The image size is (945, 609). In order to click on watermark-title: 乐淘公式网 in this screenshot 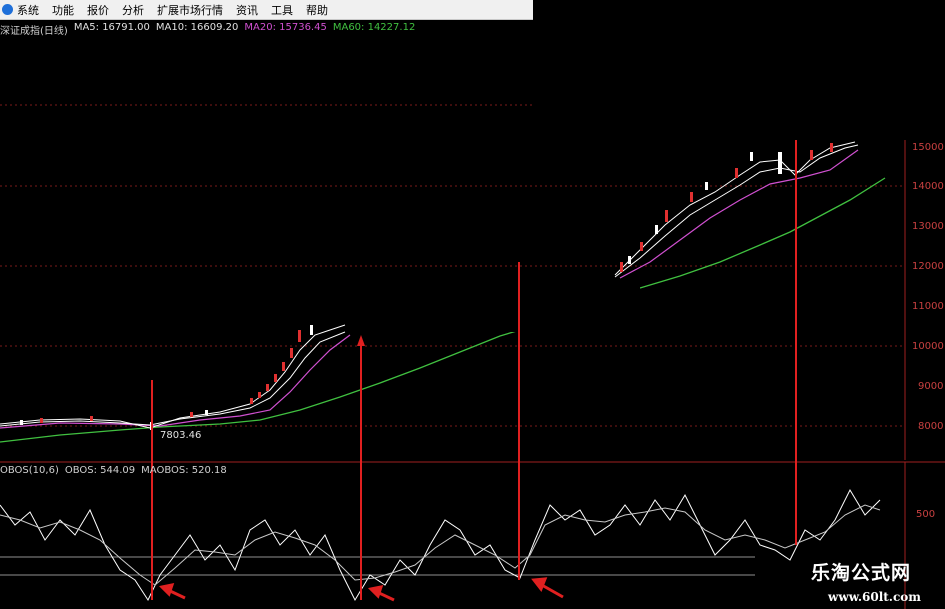, I will do `click(860, 573)`.